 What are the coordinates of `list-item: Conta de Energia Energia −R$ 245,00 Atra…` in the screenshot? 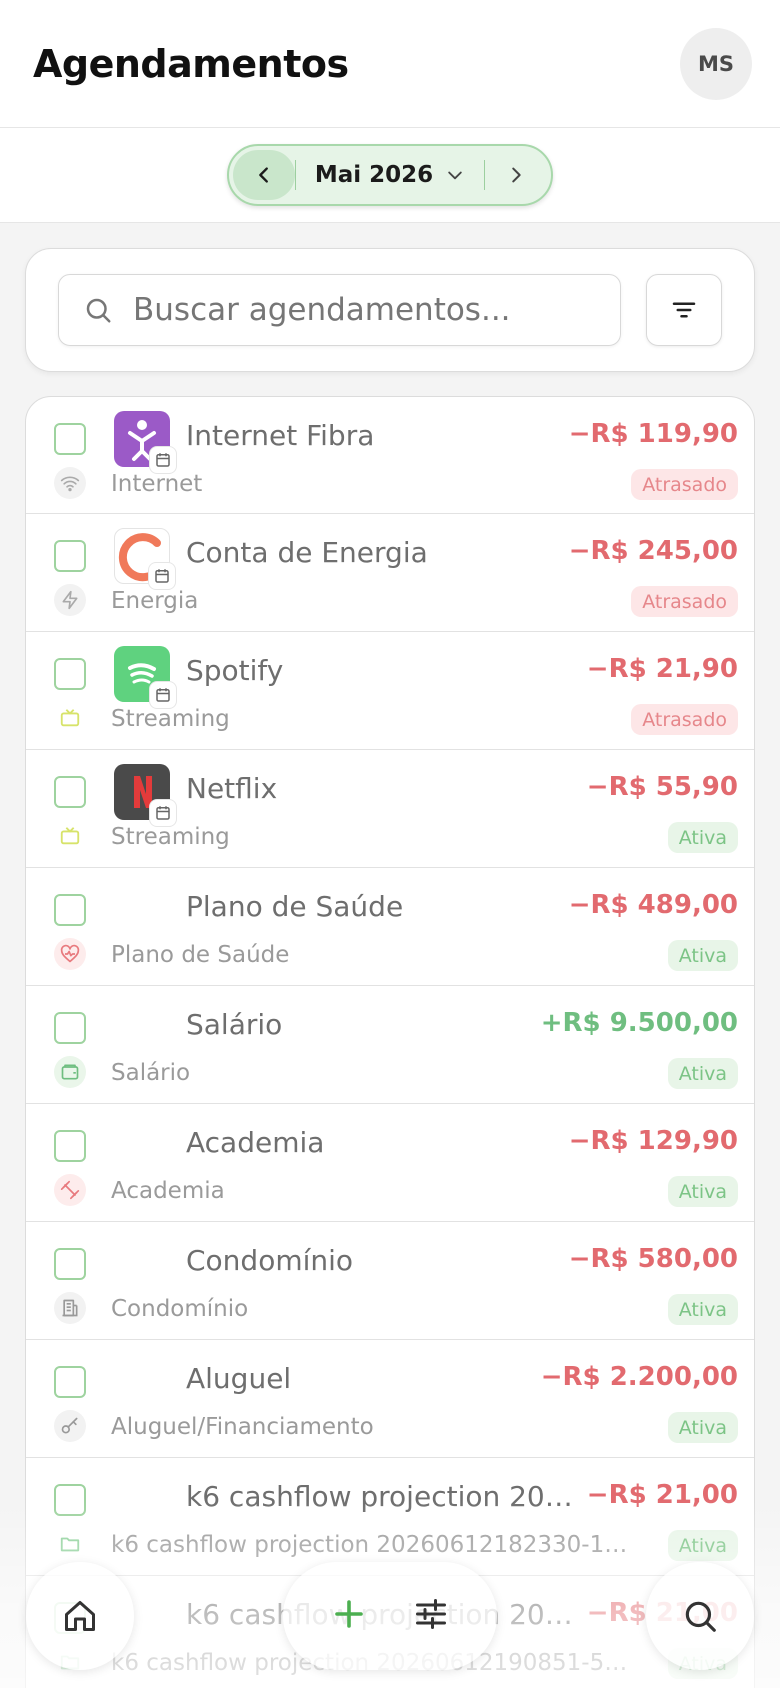 It's located at (390, 573).